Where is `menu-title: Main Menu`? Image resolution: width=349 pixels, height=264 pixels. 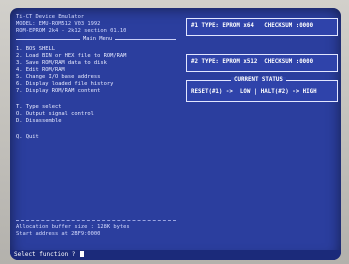
menu-title: Main Menu is located at coordinates (98, 39).